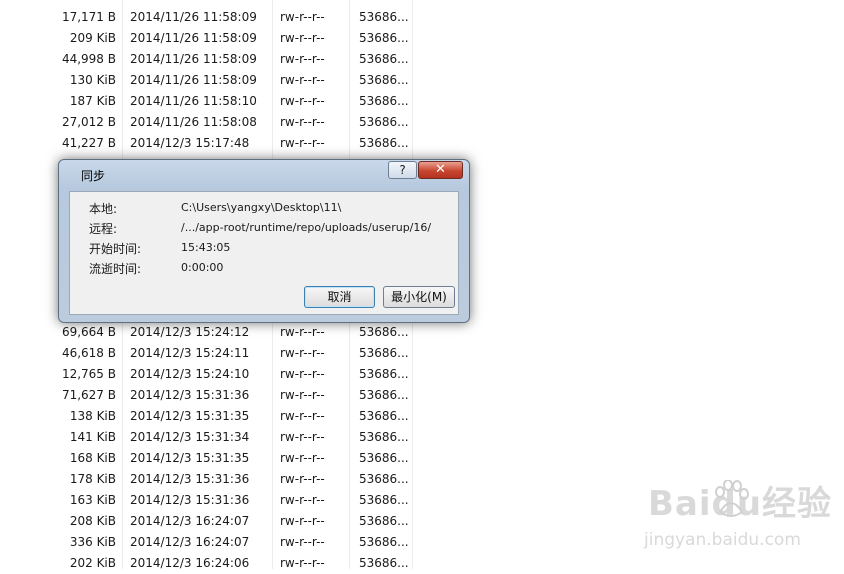  What do you see at coordinates (92, 500) in the screenshot?
I see `file-size-cell: 163 KiB` at bounding box center [92, 500].